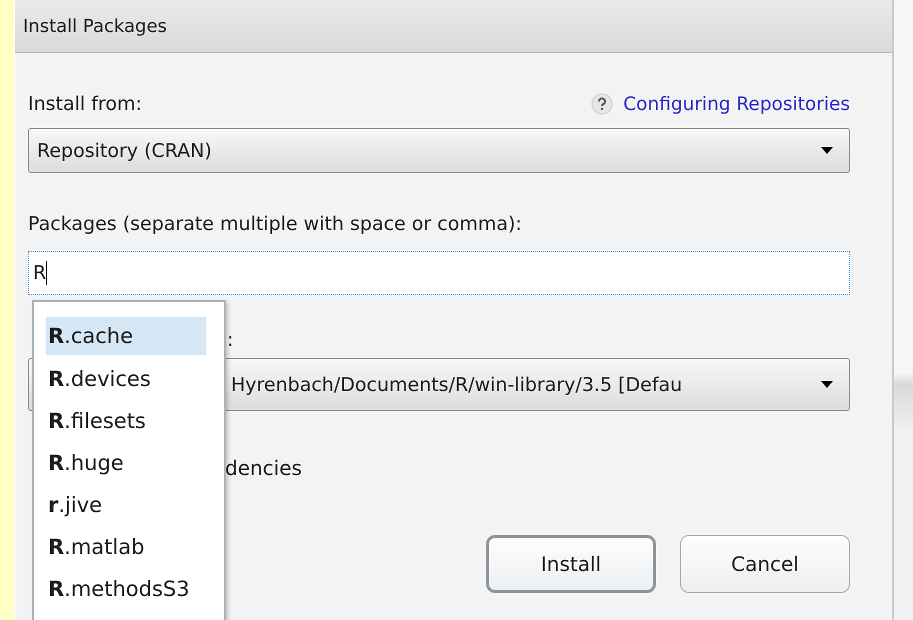 The width and height of the screenshot is (913, 620). Describe the element at coordinates (85, 104) in the screenshot. I see `install-from-label: Install from:` at that location.